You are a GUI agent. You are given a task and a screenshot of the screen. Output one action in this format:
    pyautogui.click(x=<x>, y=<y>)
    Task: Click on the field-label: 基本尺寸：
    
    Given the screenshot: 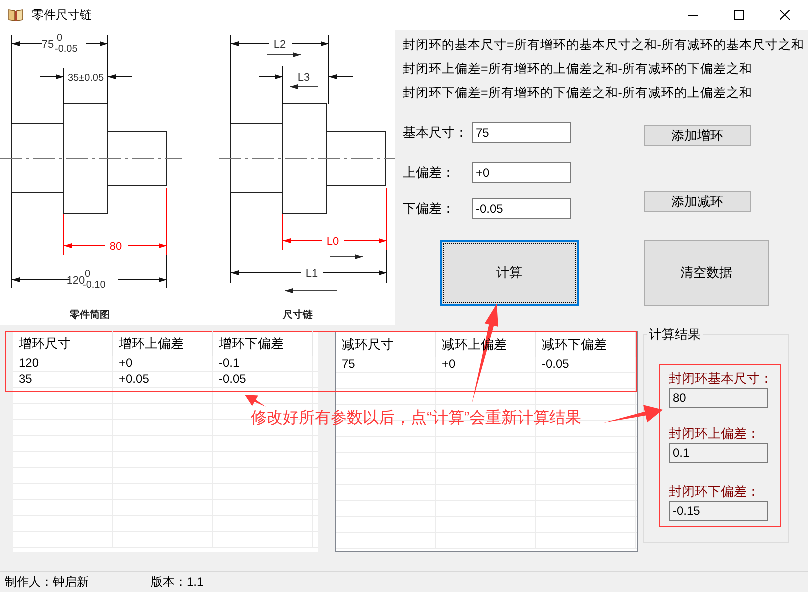 What is the action you would take?
    pyautogui.click(x=436, y=133)
    